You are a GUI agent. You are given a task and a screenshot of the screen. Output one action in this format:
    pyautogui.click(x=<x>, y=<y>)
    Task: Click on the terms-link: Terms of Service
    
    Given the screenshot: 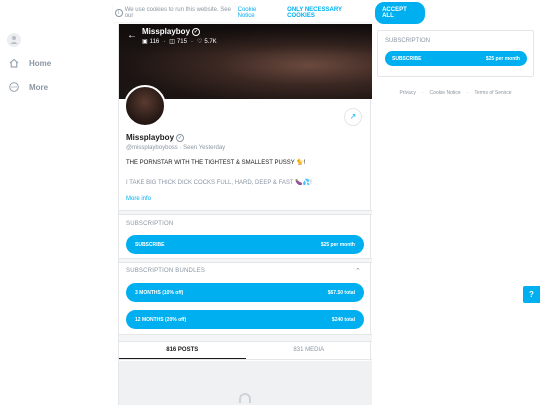 What is the action you would take?
    pyautogui.click(x=492, y=93)
    